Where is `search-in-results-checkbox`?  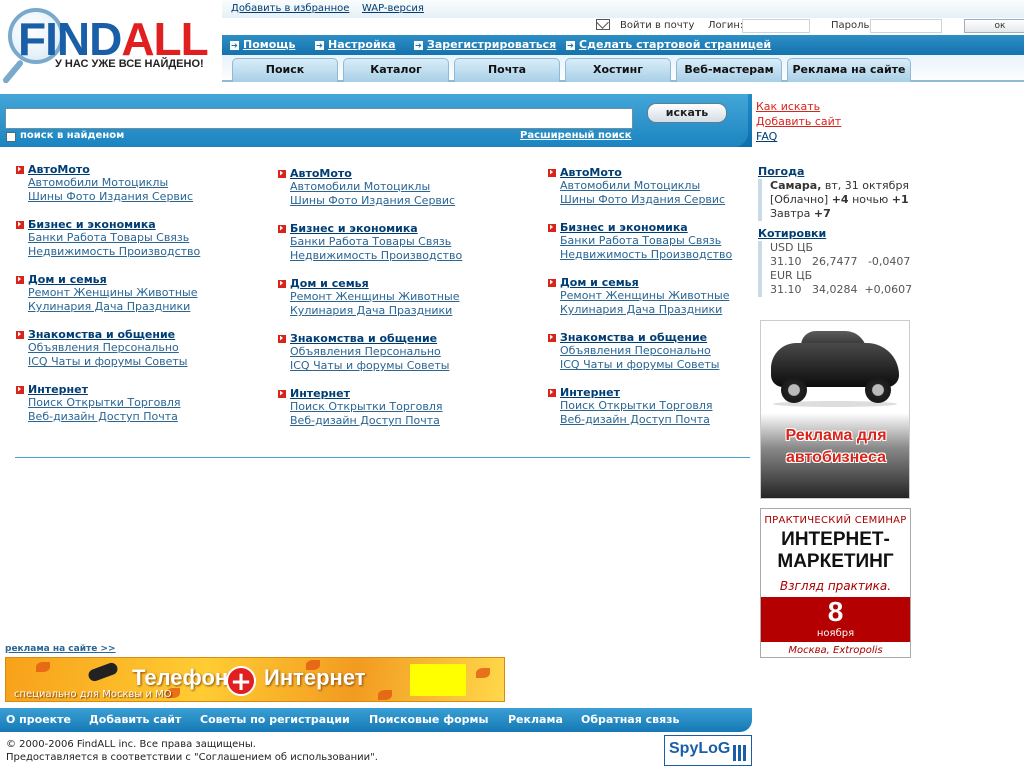
search-in-results-checkbox is located at coordinates (11, 137).